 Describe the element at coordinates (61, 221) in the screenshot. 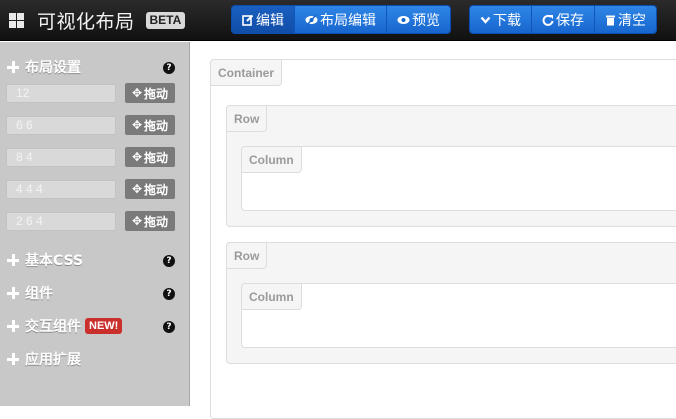

I see `layout-value-input: 2 6 4` at that location.